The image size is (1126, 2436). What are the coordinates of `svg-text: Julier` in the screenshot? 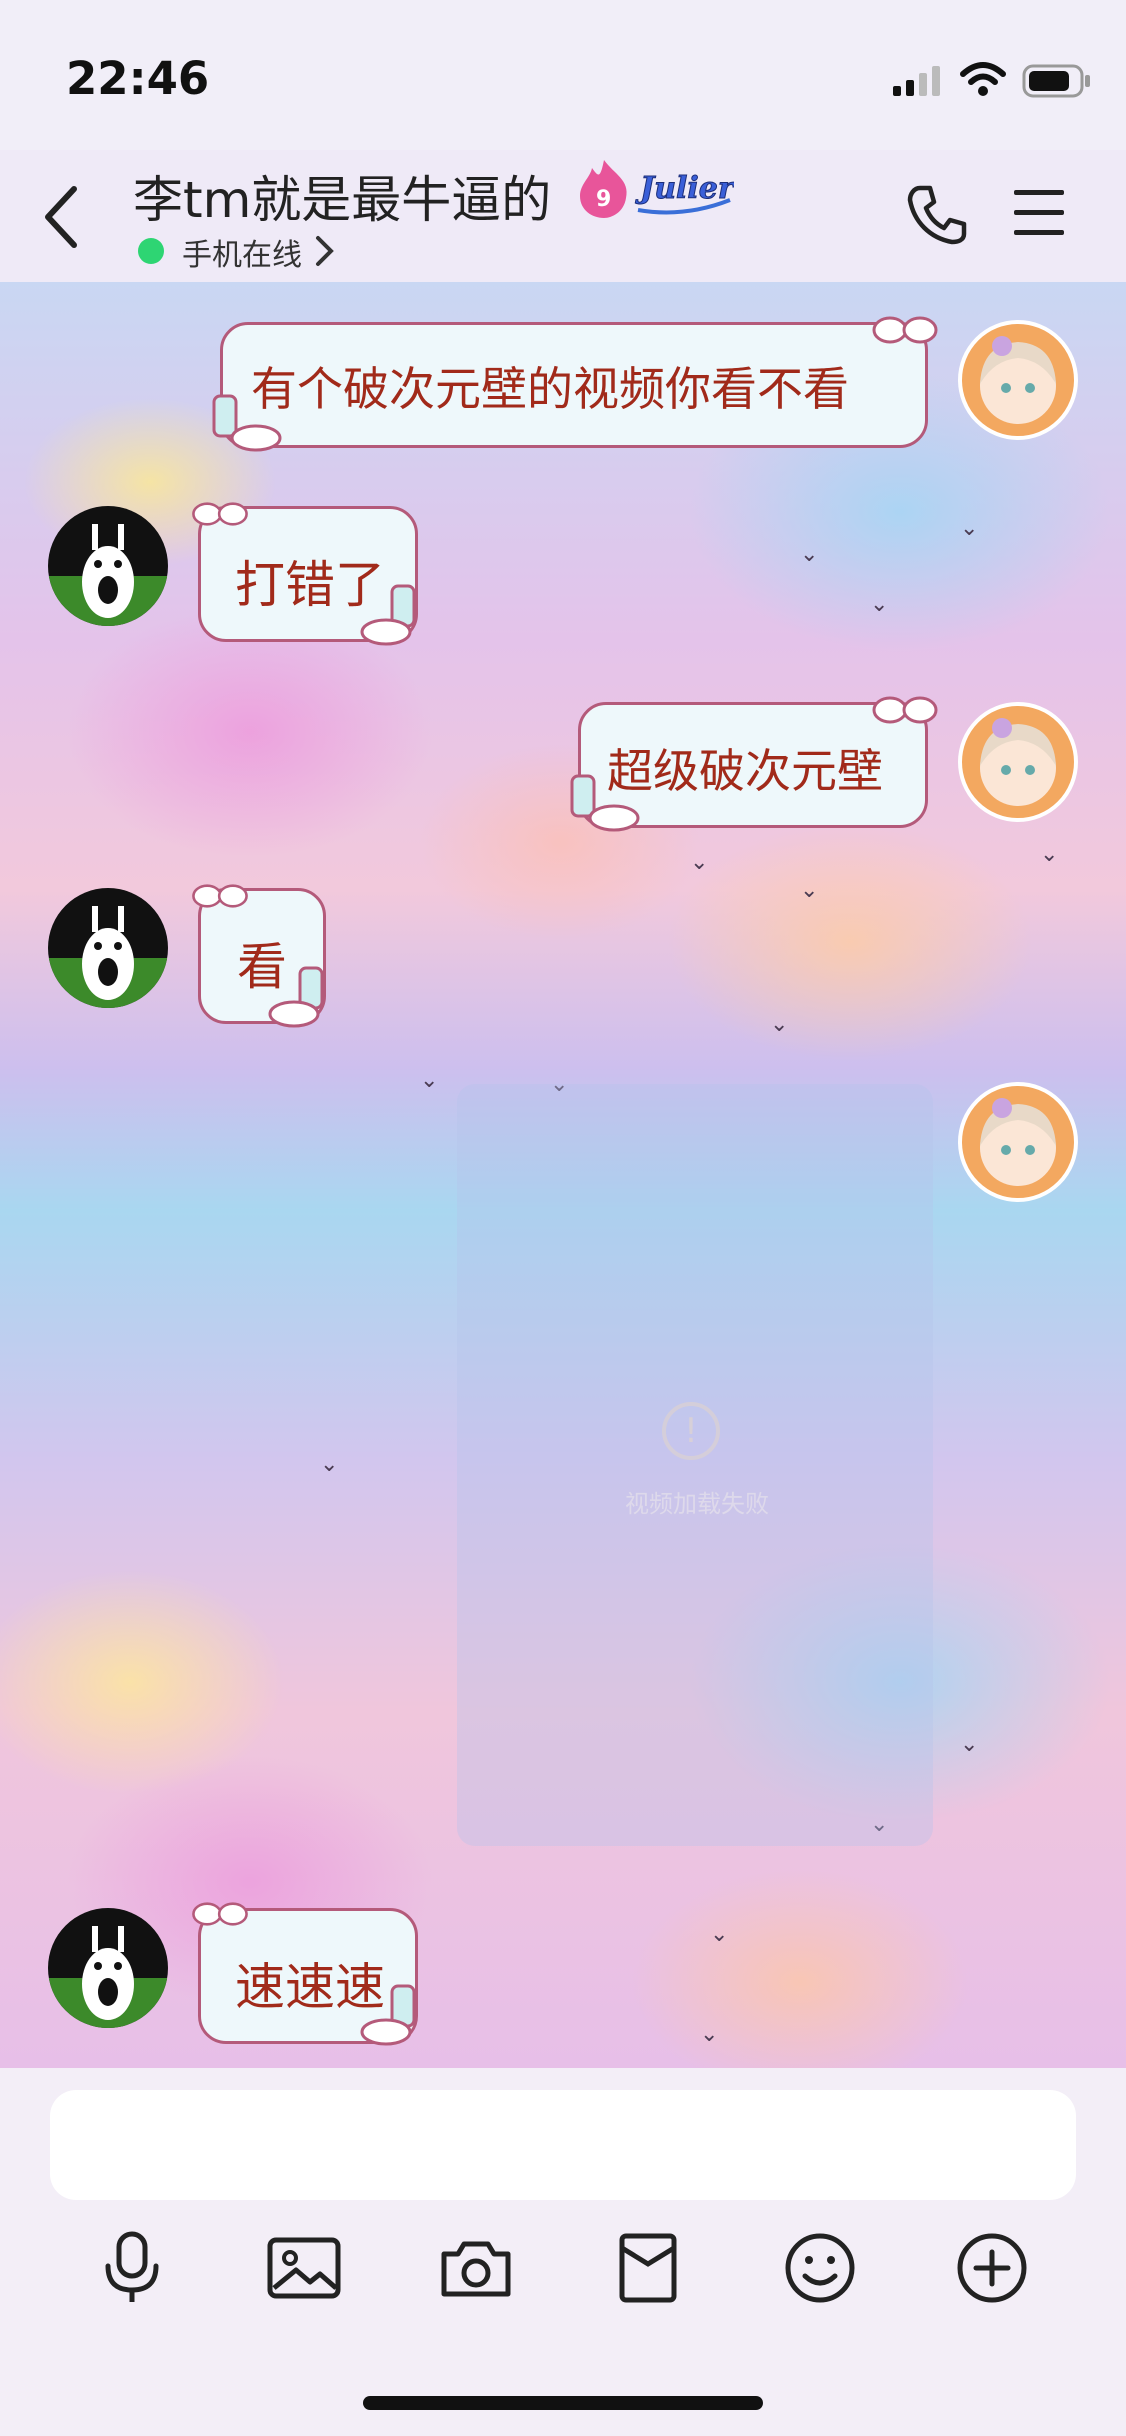 It's located at (684, 188).